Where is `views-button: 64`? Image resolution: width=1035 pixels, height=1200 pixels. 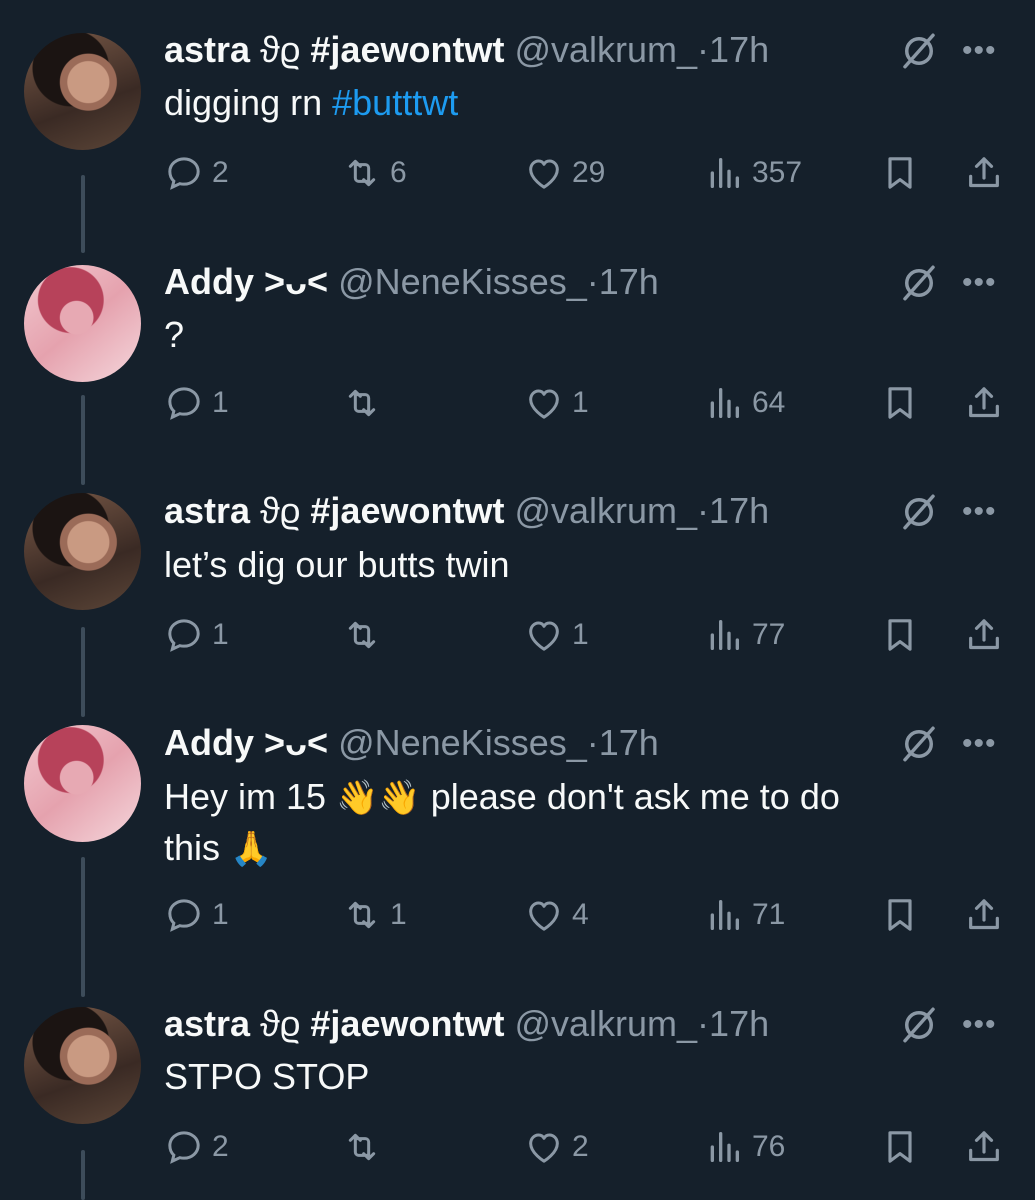 views-button: 64 is located at coordinates (744, 403).